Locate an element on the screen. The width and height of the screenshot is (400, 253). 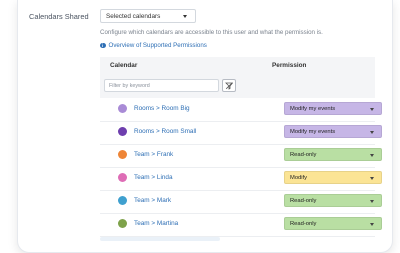
permission-value: Modify is located at coordinates (299, 177).